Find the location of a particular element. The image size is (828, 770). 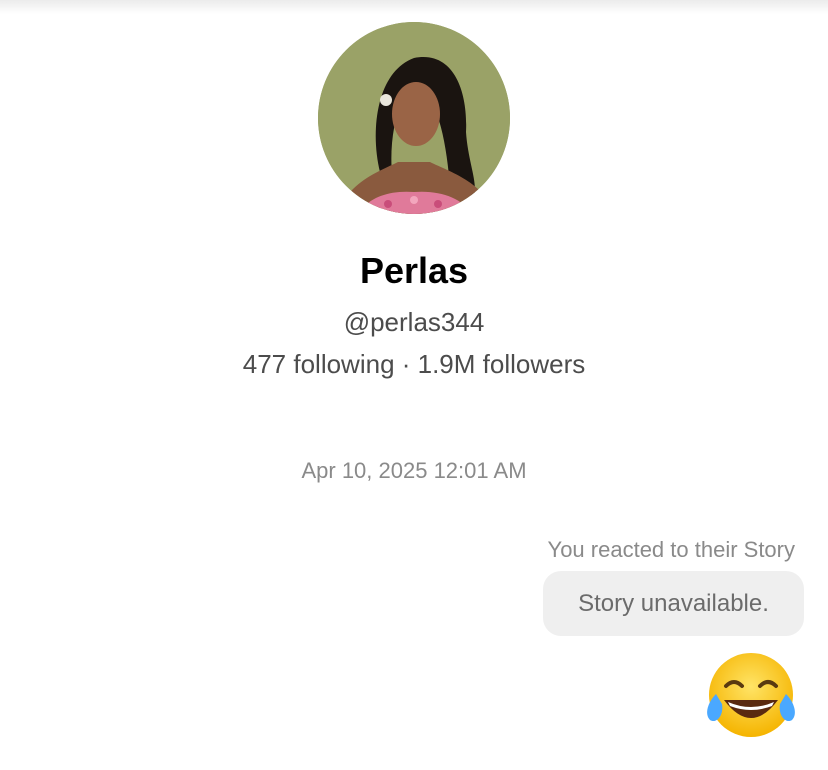

story-reaction-note: You reacted to their Story is located at coordinates (671, 549).